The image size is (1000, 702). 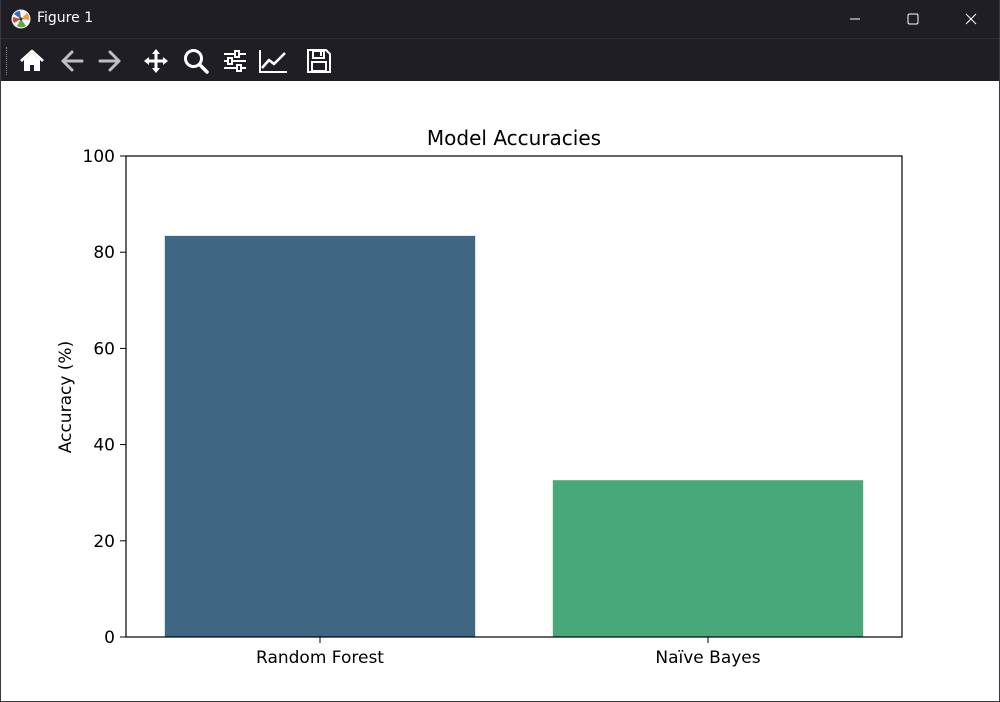 I want to click on forward-button, so click(x=110, y=61).